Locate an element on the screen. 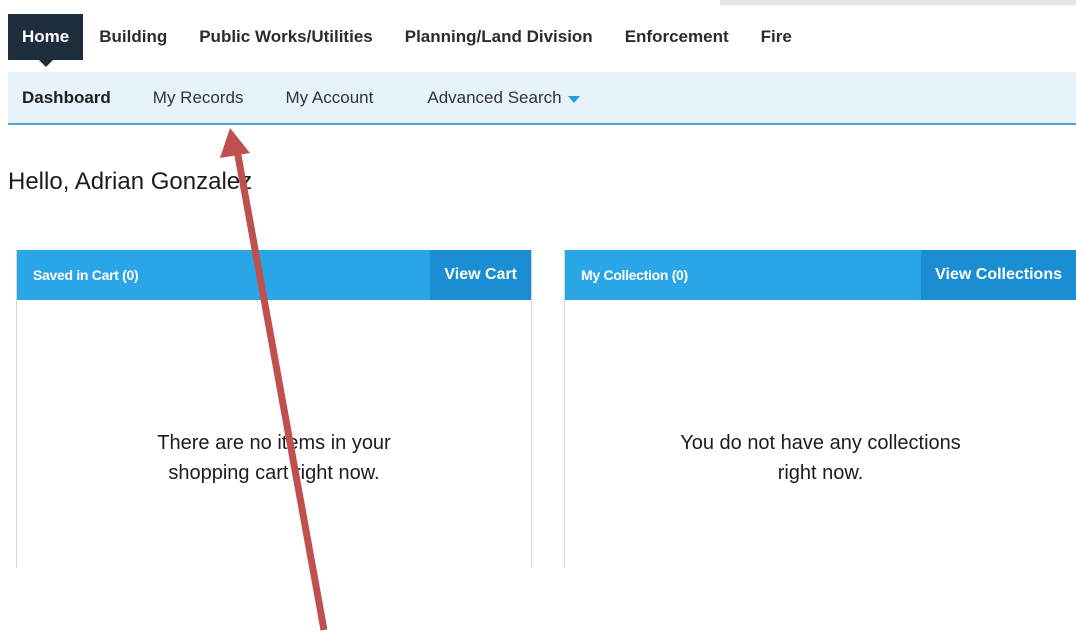  subtab-dashboard: Dashboard is located at coordinates (70, 98).